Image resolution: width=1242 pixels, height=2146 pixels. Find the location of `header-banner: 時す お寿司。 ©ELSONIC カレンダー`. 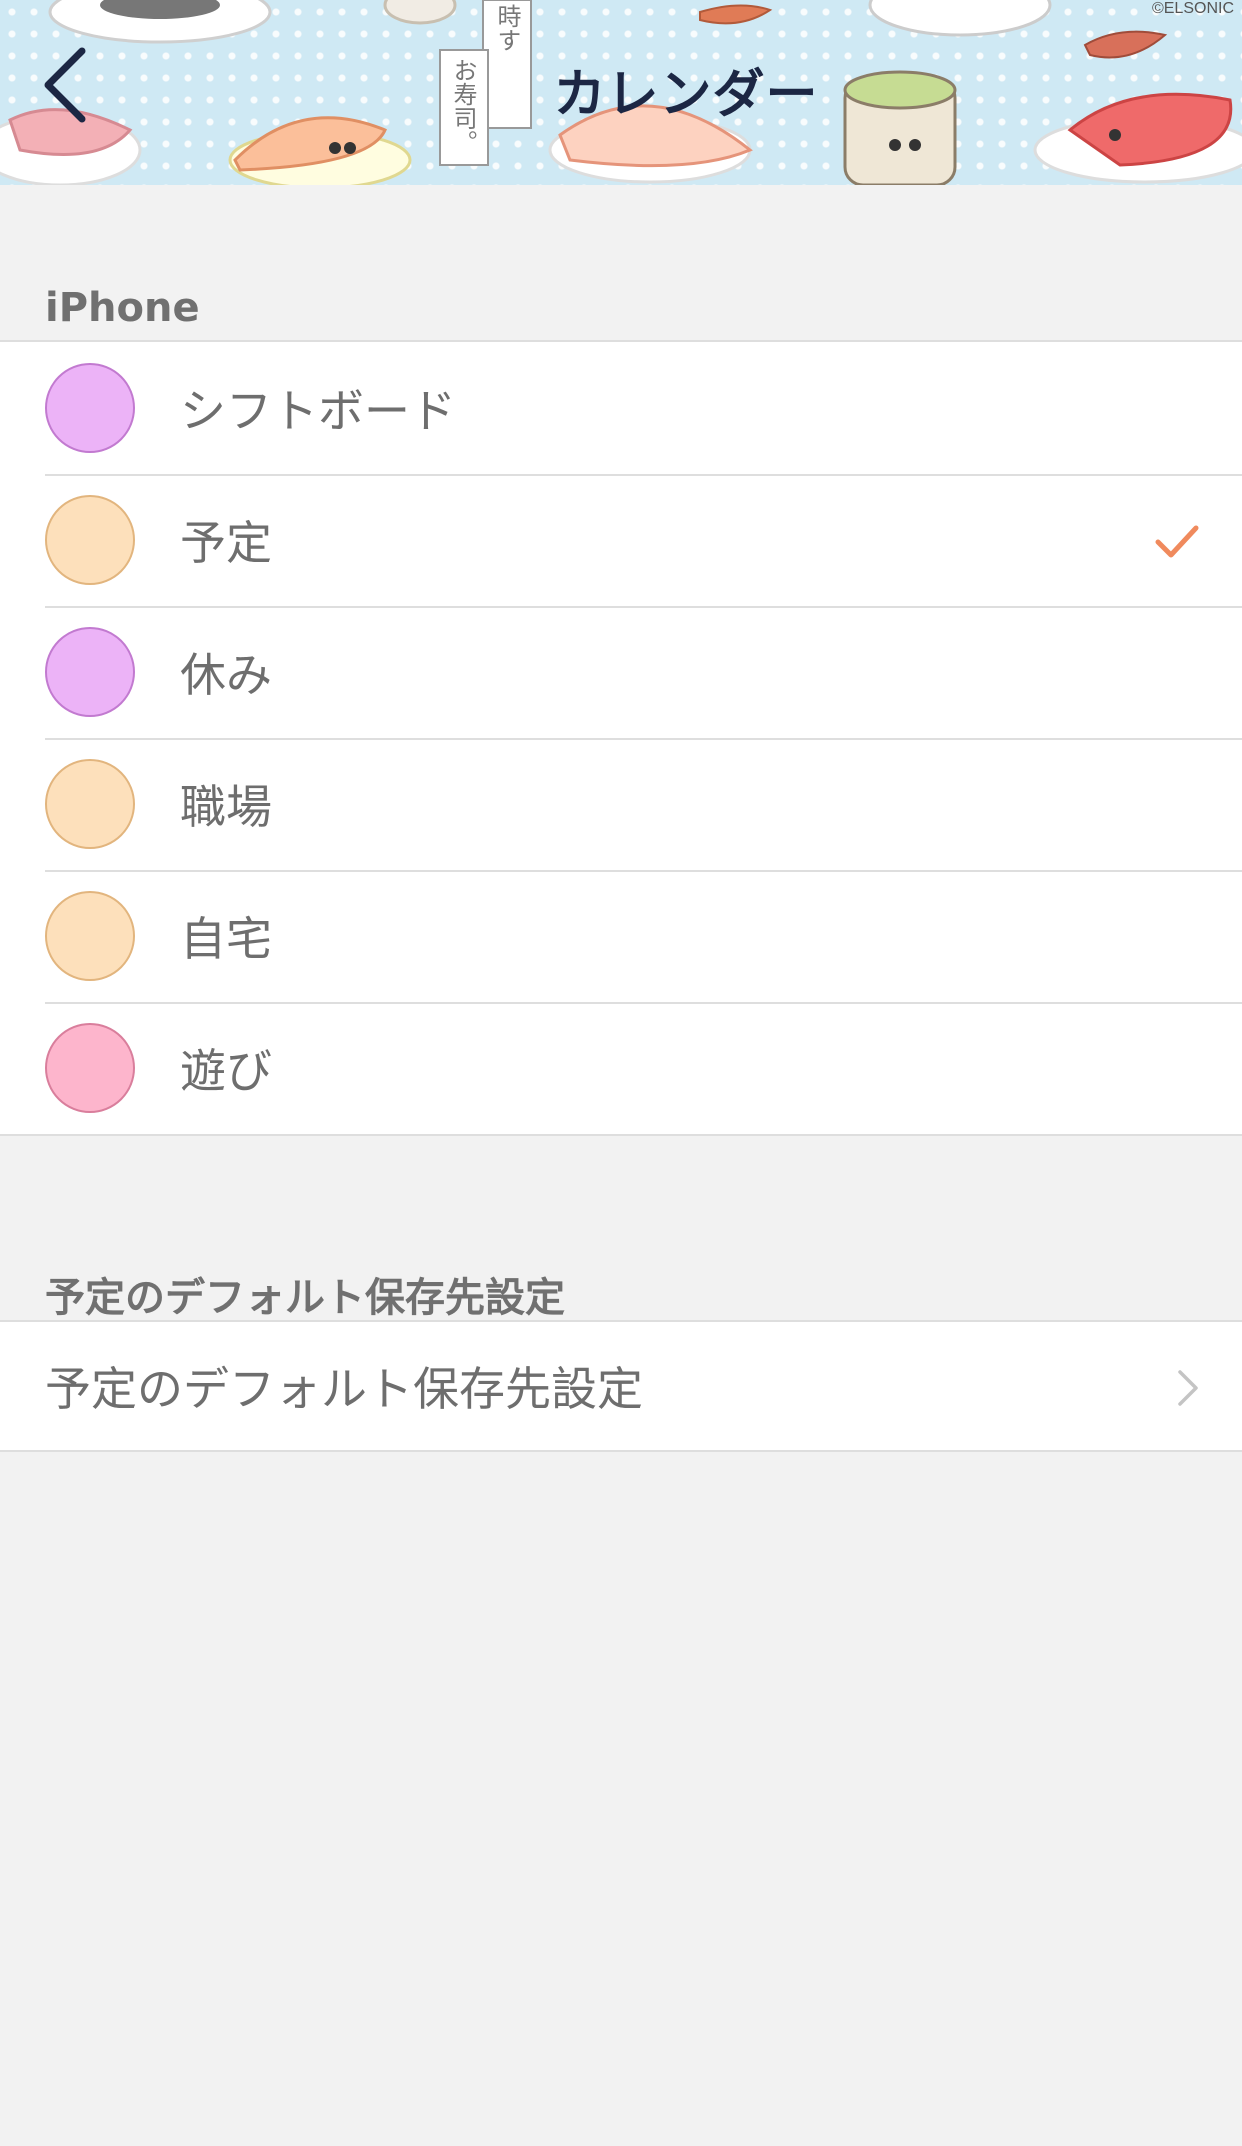

header-banner: 時す お寿司。 ©ELSONIC カレンダー is located at coordinates (621, 92).